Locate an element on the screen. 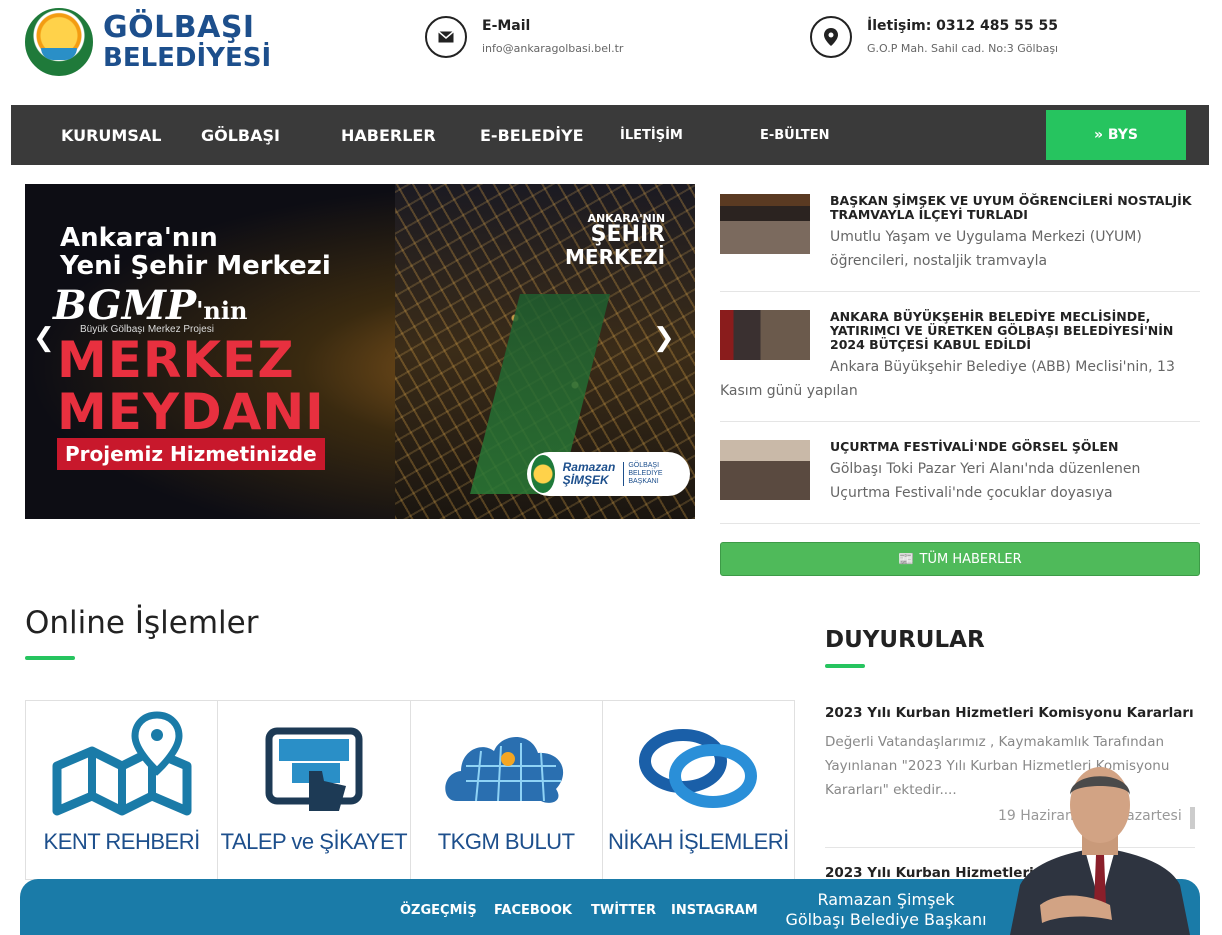 This screenshot has width=1222, height=935. seal-icon is located at coordinates (543, 474).